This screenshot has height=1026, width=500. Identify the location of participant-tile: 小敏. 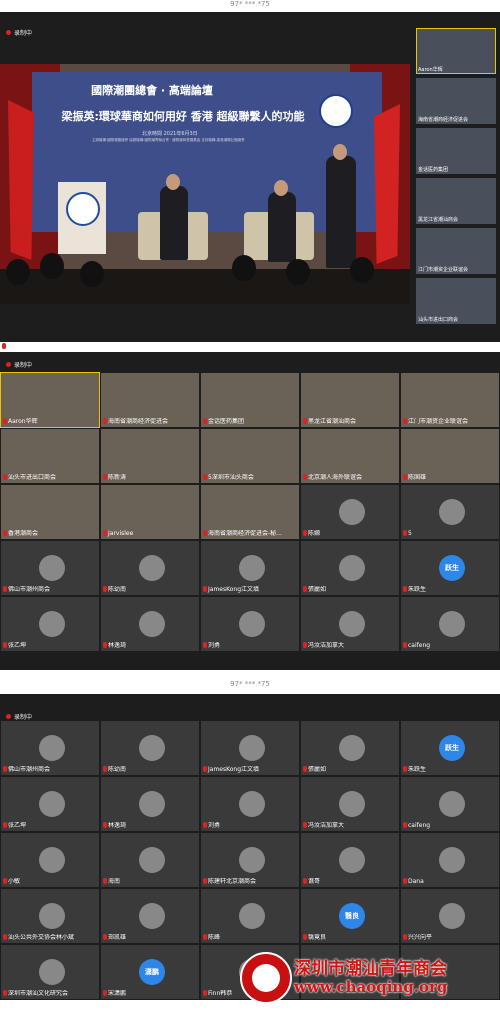
(50, 860).